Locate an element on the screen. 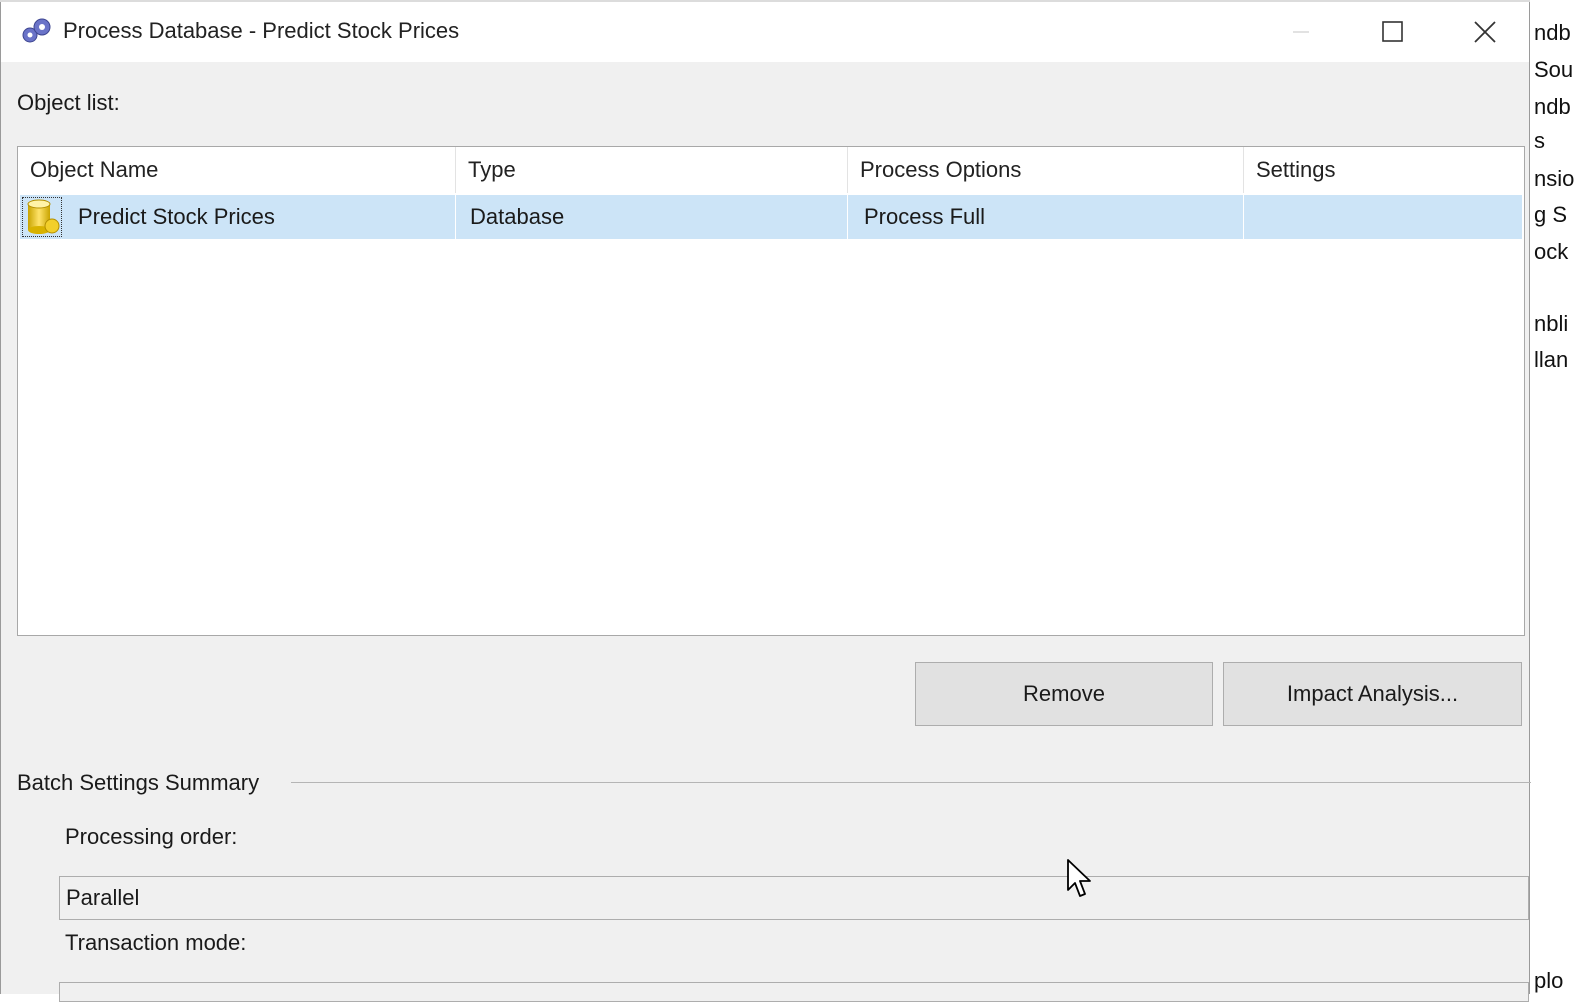 This screenshot has width=1576, height=1002. object-name-cell: Predict Stock Prices is located at coordinates (238, 217).